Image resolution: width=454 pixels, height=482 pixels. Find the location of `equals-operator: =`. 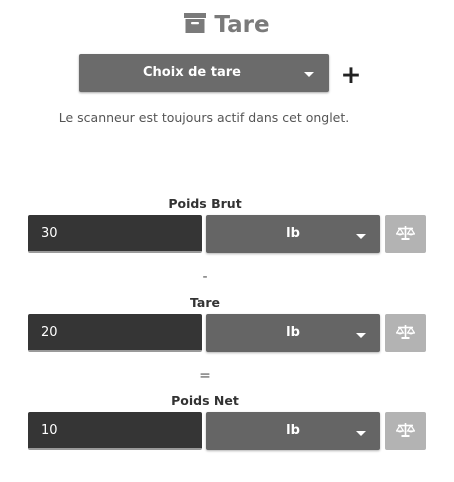

equals-operator: = is located at coordinates (205, 376).